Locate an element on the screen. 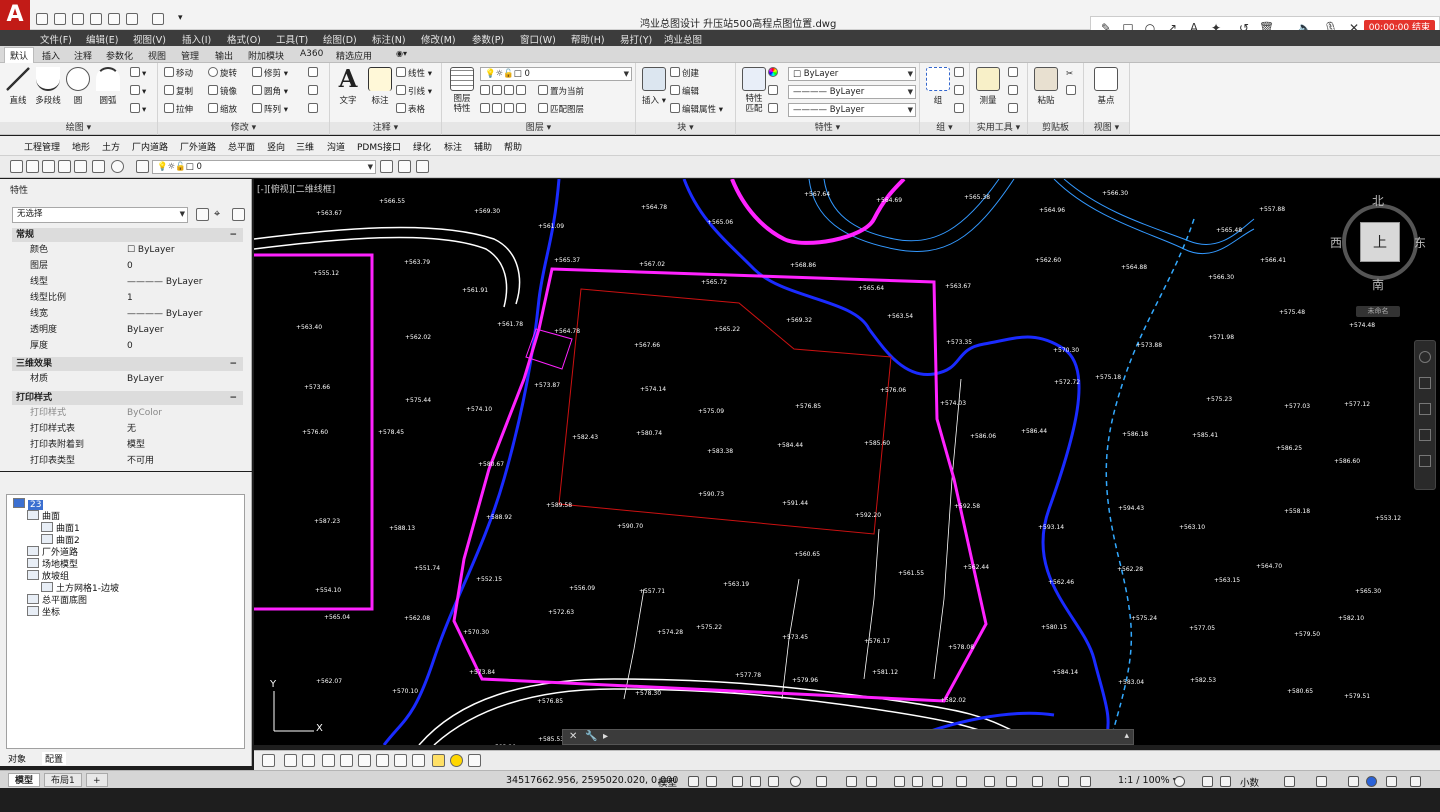  save-as-icon is located at coordinates (96, 19).